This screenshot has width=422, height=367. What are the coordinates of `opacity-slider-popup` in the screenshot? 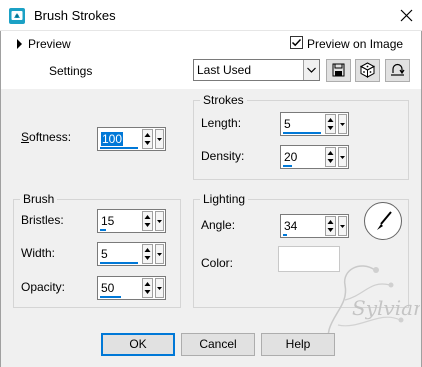 It's located at (159, 288).